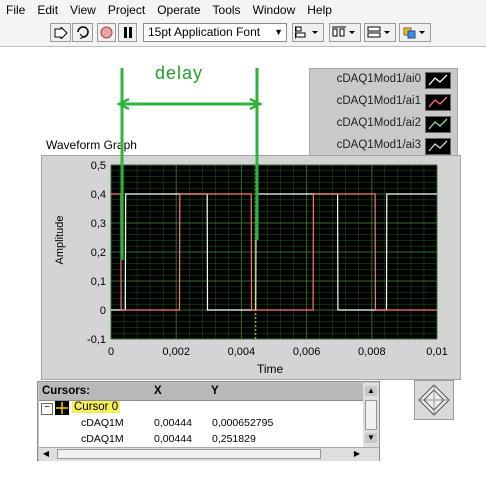 The width and height of the screenshot is (486, 495). Describe the element at coordinates (357, 454) in the screenshot. I see `scroll-right-icon: ▶` at that location.